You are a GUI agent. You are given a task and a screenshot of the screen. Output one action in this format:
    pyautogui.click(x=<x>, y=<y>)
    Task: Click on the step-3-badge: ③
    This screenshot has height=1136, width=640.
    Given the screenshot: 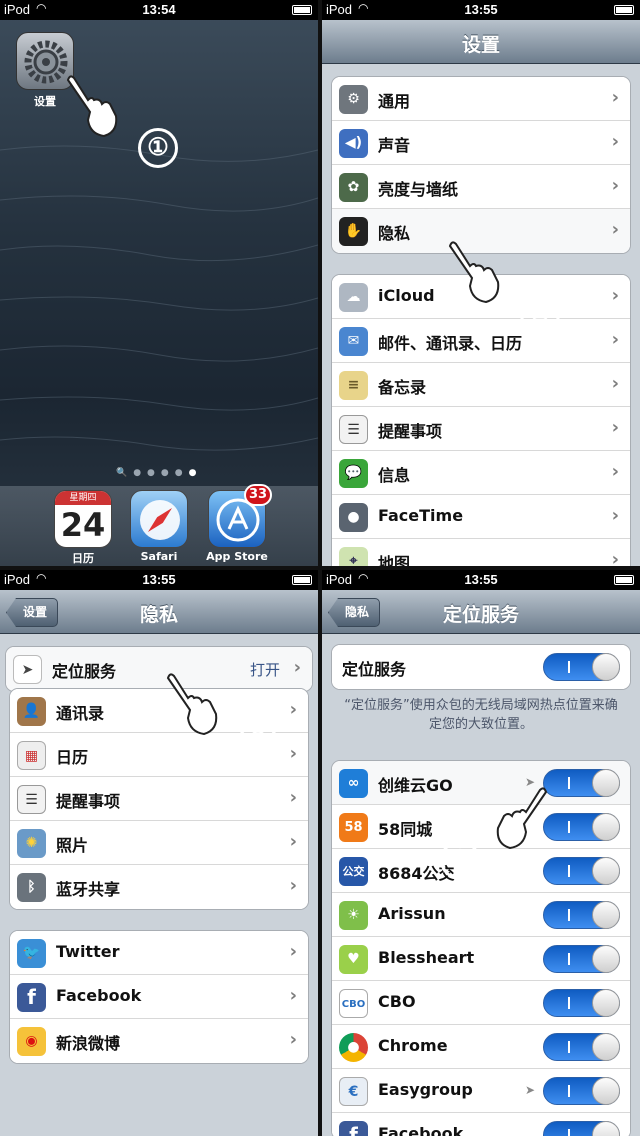 What is the action you would take?
    pyautogui.click(x=258, y=742)
    